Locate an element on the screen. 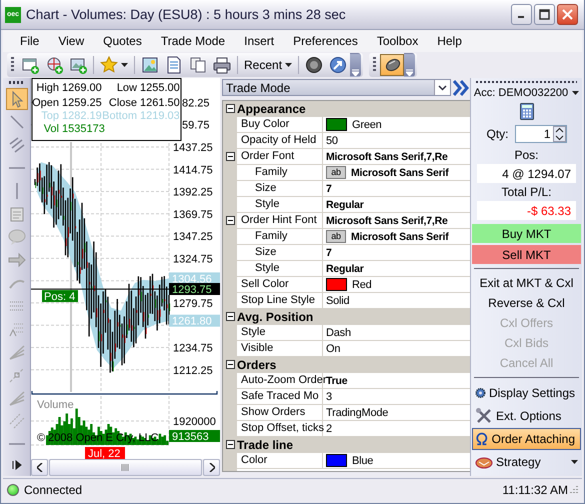 Image resolution: width=585 pixels, height=504 pixels. recent-dropdown: Recent is located at coordinates (268, 65).